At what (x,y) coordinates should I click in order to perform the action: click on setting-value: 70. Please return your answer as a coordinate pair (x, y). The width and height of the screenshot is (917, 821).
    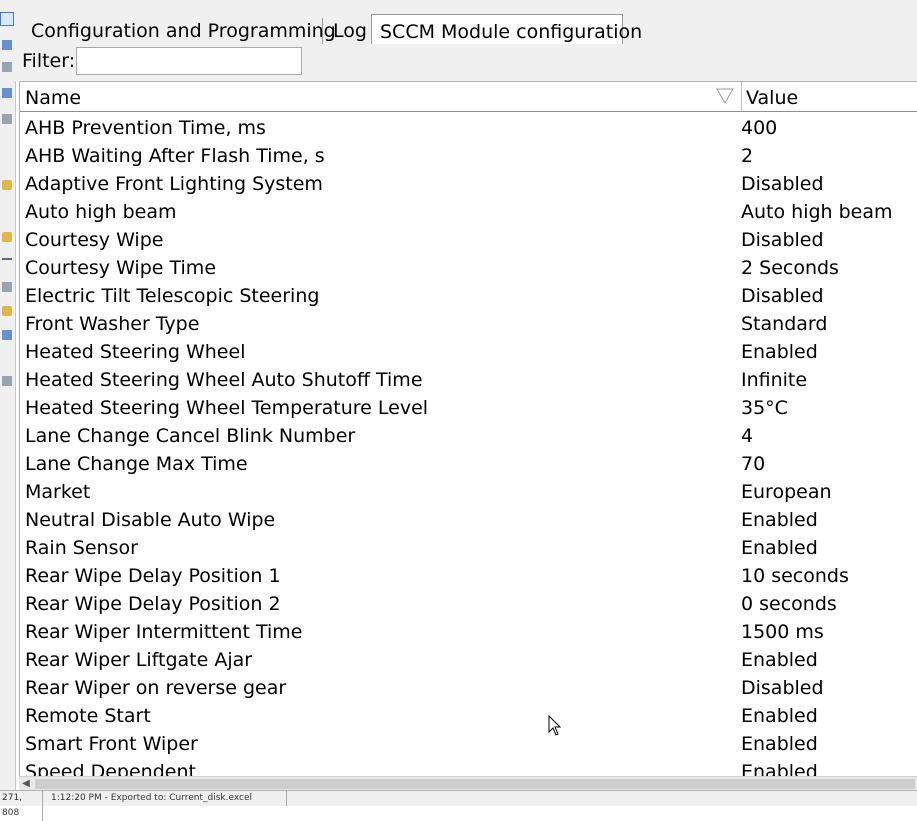
    Looking at the image, I should click on (753, 464).